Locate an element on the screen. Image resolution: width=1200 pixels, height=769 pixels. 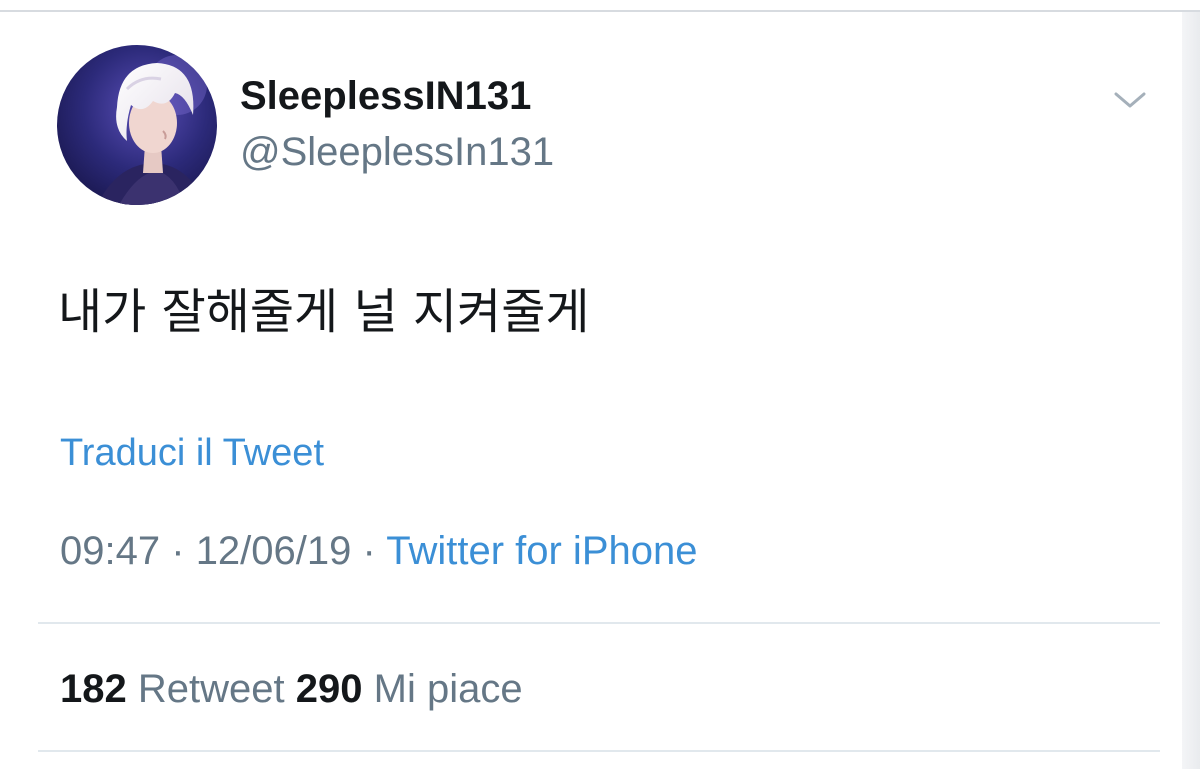
tweet-text: 내가 잘해줄게 널 지켜줄게 is located at coordinates (324, 312).